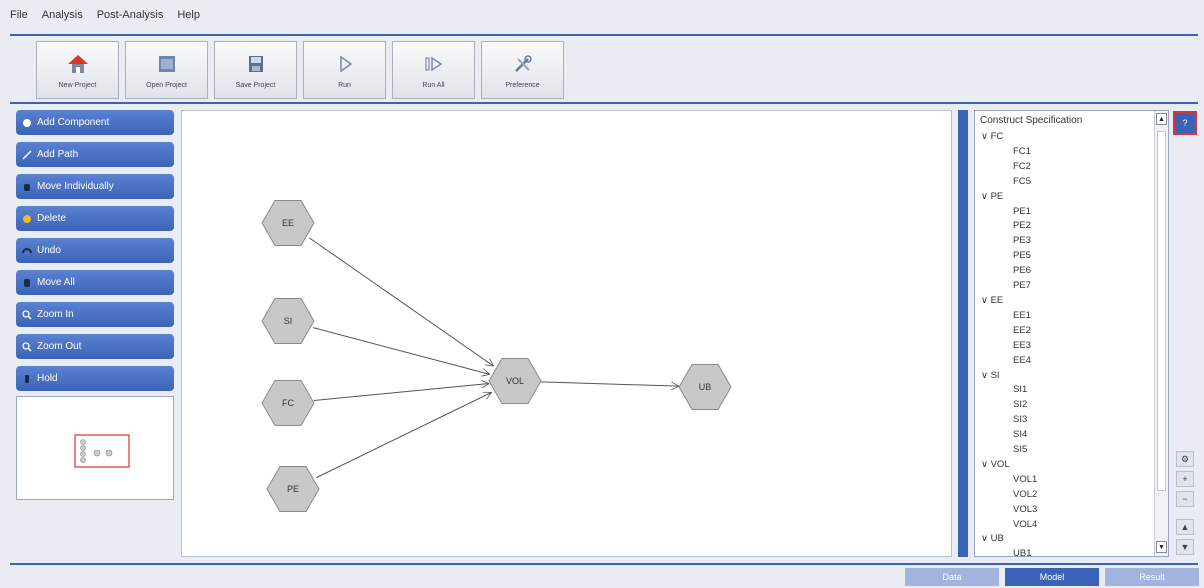 Image resolution: width=1204 pixels, height=588 pixels. I want to click on menu-bar: File Analysis Post-Analysis Help, so click(602, 15).